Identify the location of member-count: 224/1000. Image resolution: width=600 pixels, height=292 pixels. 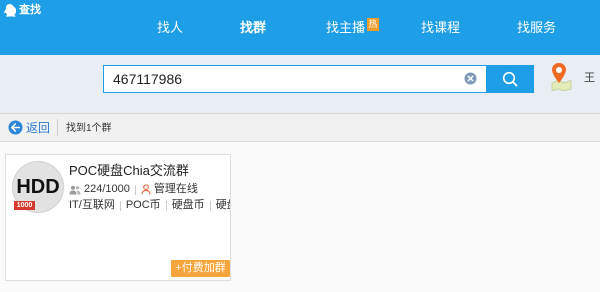
(107, 189).